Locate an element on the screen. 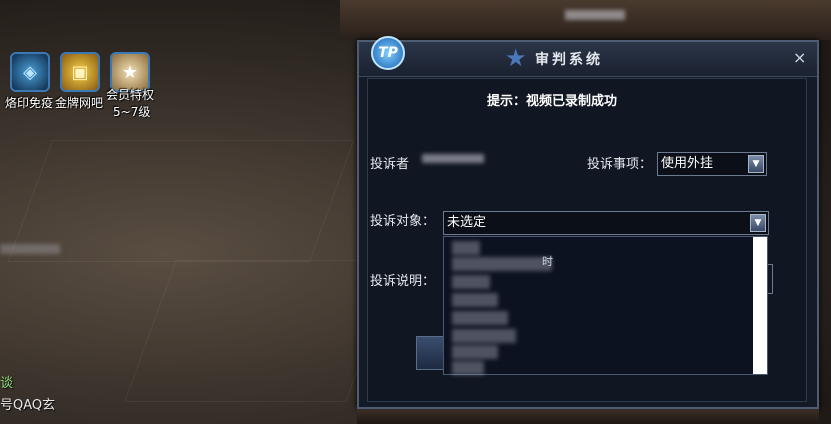  list-item-text: 时 is located at coordinates (547, 261).